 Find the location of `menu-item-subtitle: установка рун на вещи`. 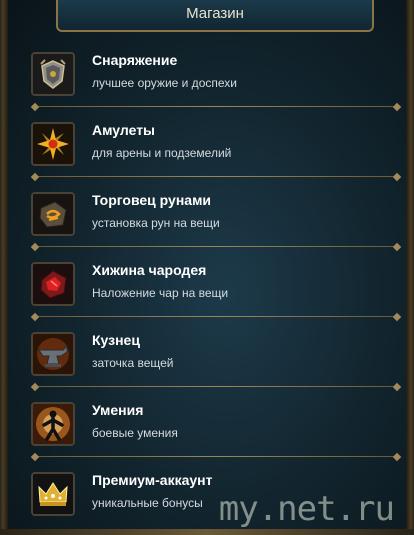

menu-item-subtitle: установка рун на вещи is located at coordinates (156, 223).